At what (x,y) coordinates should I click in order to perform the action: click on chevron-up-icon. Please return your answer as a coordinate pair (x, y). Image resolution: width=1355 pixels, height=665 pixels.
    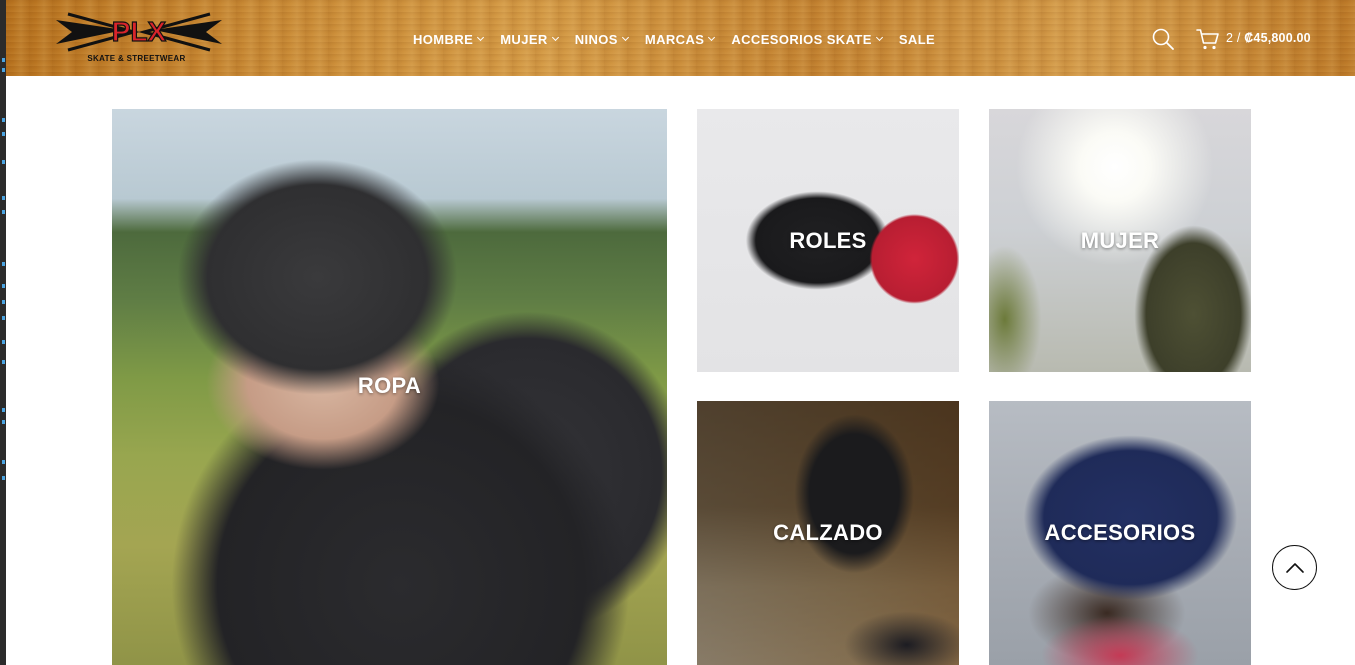
    Looking at the image, I should click on (1295, 568).